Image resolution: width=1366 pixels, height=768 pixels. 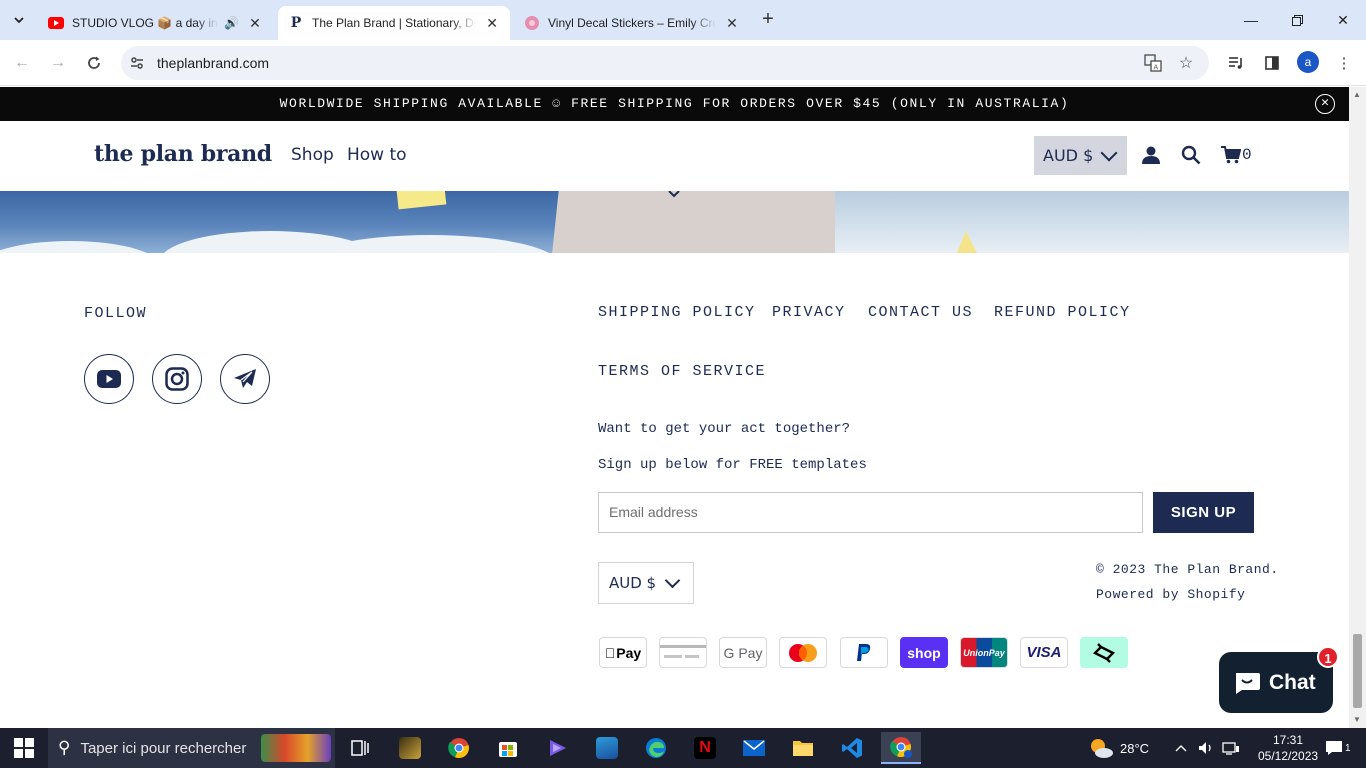 I want to click on cart-count: 0, so click(x=1247, y=155).